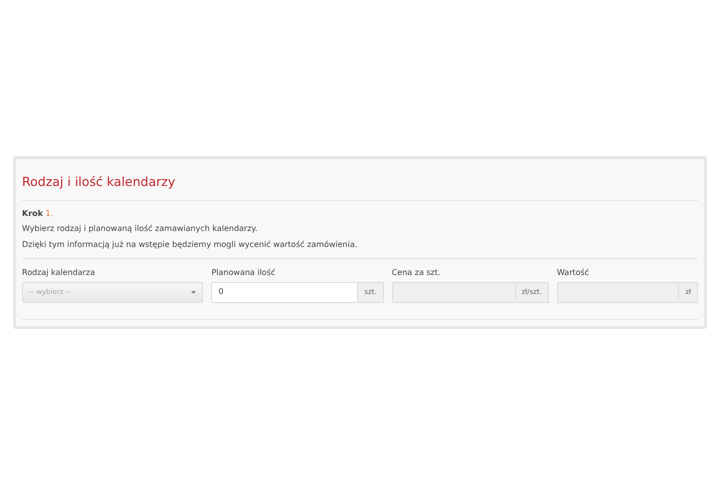  Describe the element at coordinates (99, 182) in the screenshot. I see `section-title: Rodzaj i ilość kalendarzy` at that location.